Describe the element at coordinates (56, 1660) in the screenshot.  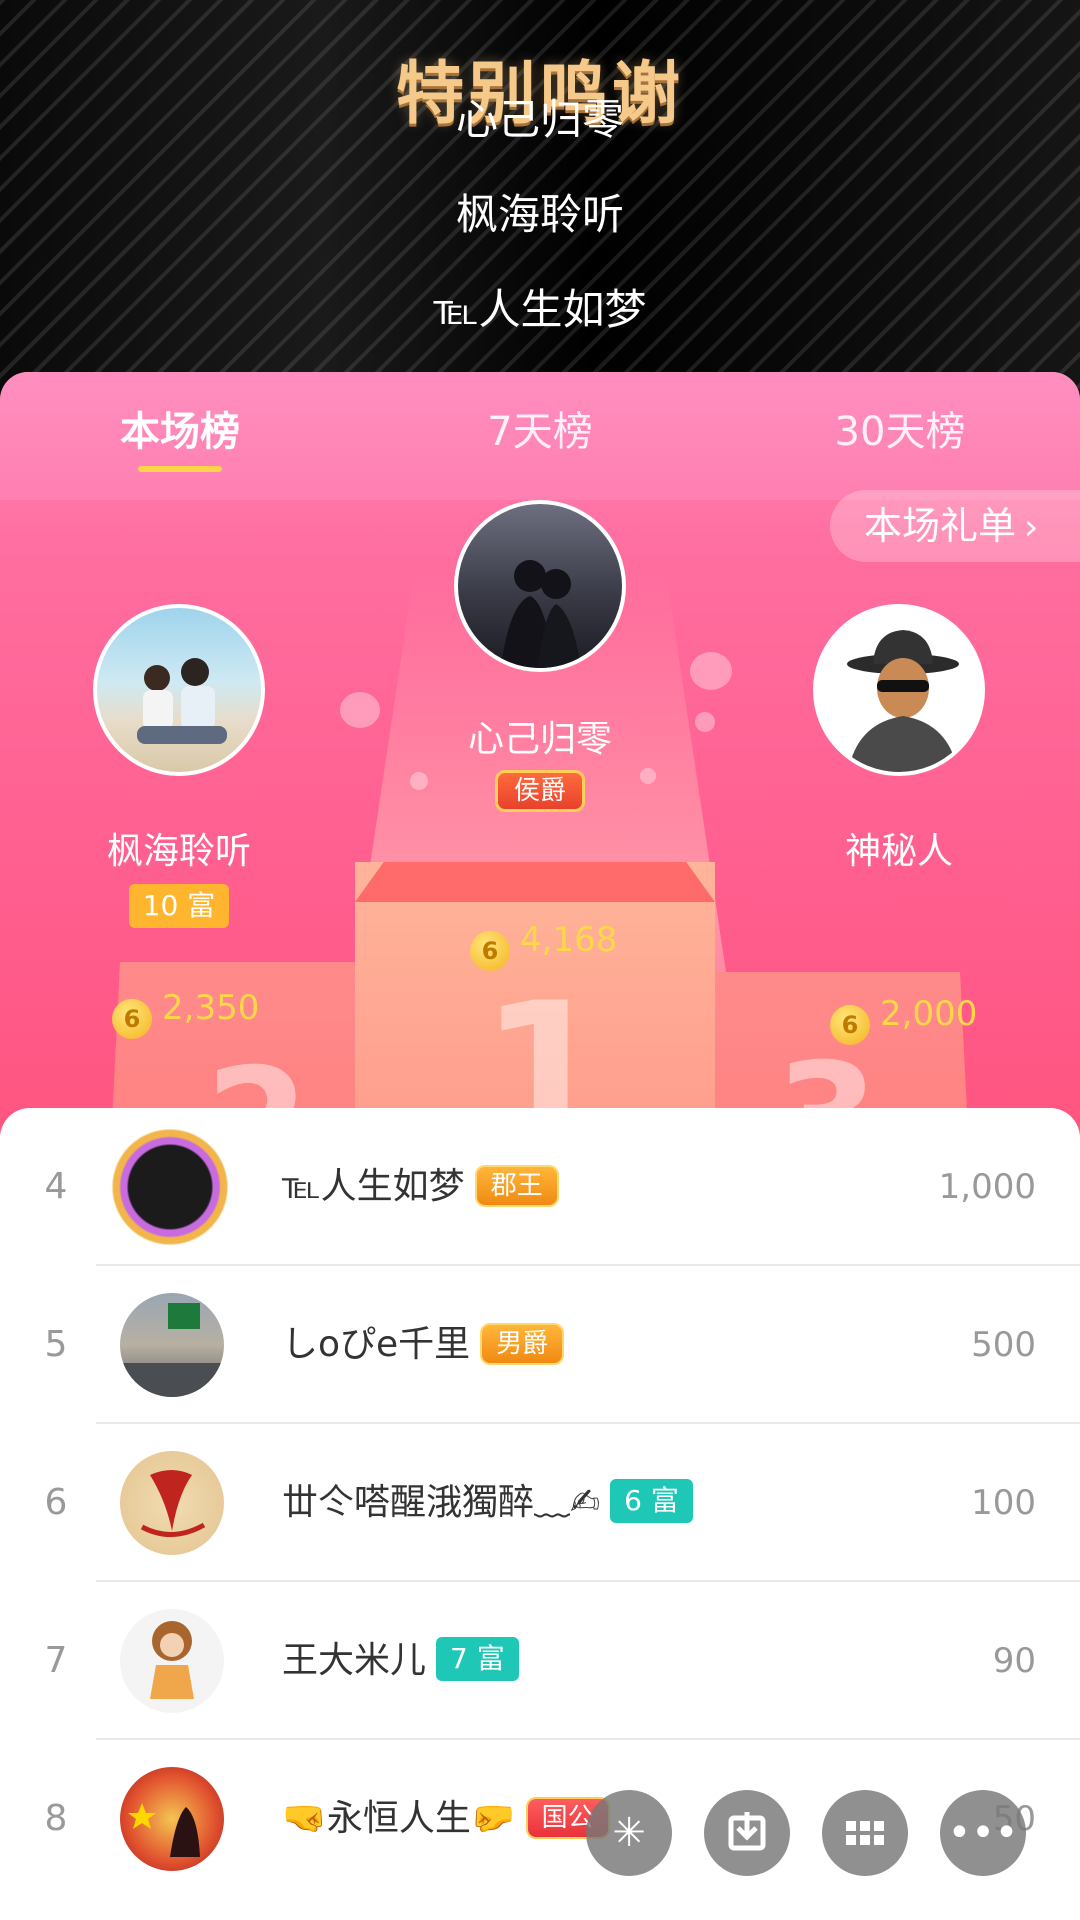
I see `rank-number: 7` at that location.